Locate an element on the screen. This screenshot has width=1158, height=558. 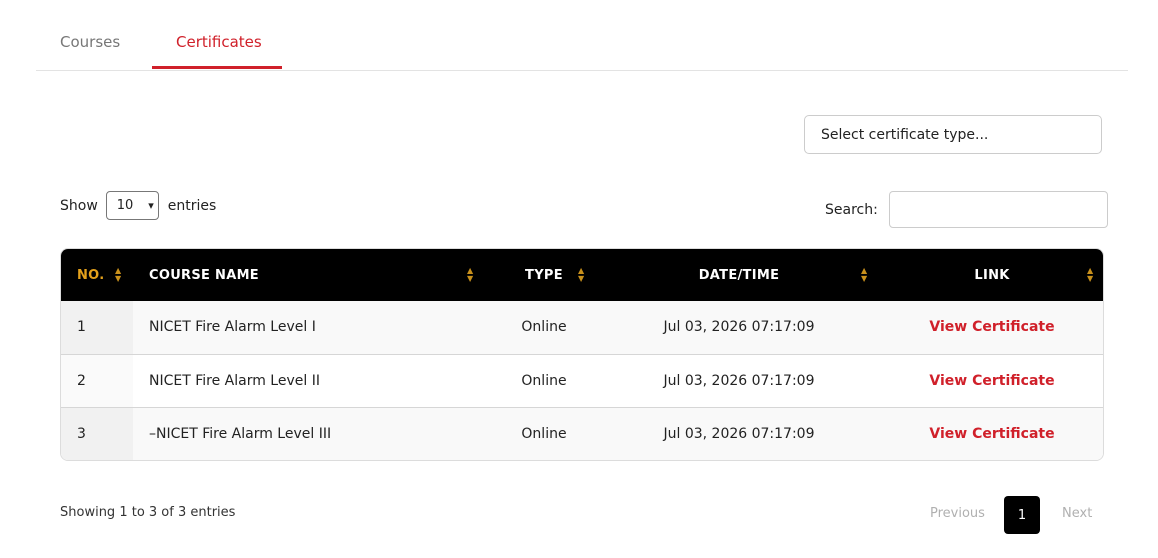
entries-length-control: Show 10 ▾ entries is located at coordinates (138, 205).